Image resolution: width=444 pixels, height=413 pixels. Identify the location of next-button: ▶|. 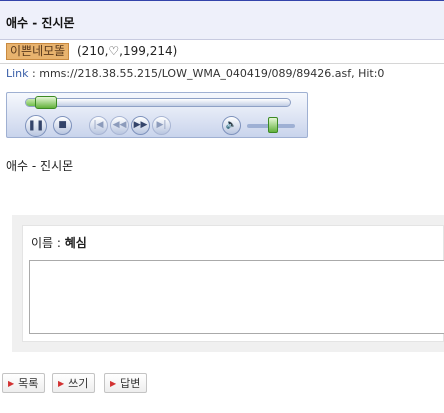
(161, 125).